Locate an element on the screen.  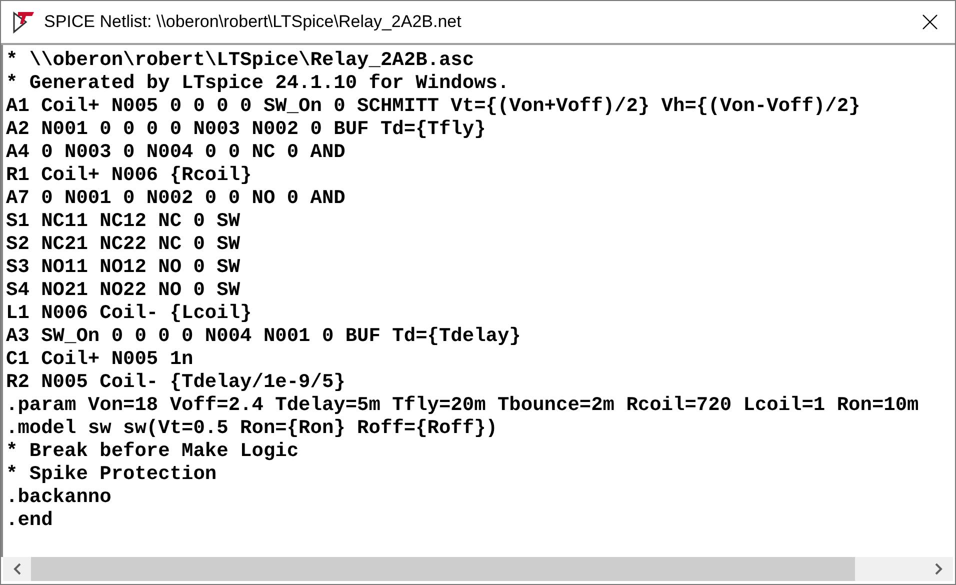
netlist-line: A2 N001 0 0 0 0 N003 N002 0 BUF Td={Tfly} is located at coordinates (246, 129).